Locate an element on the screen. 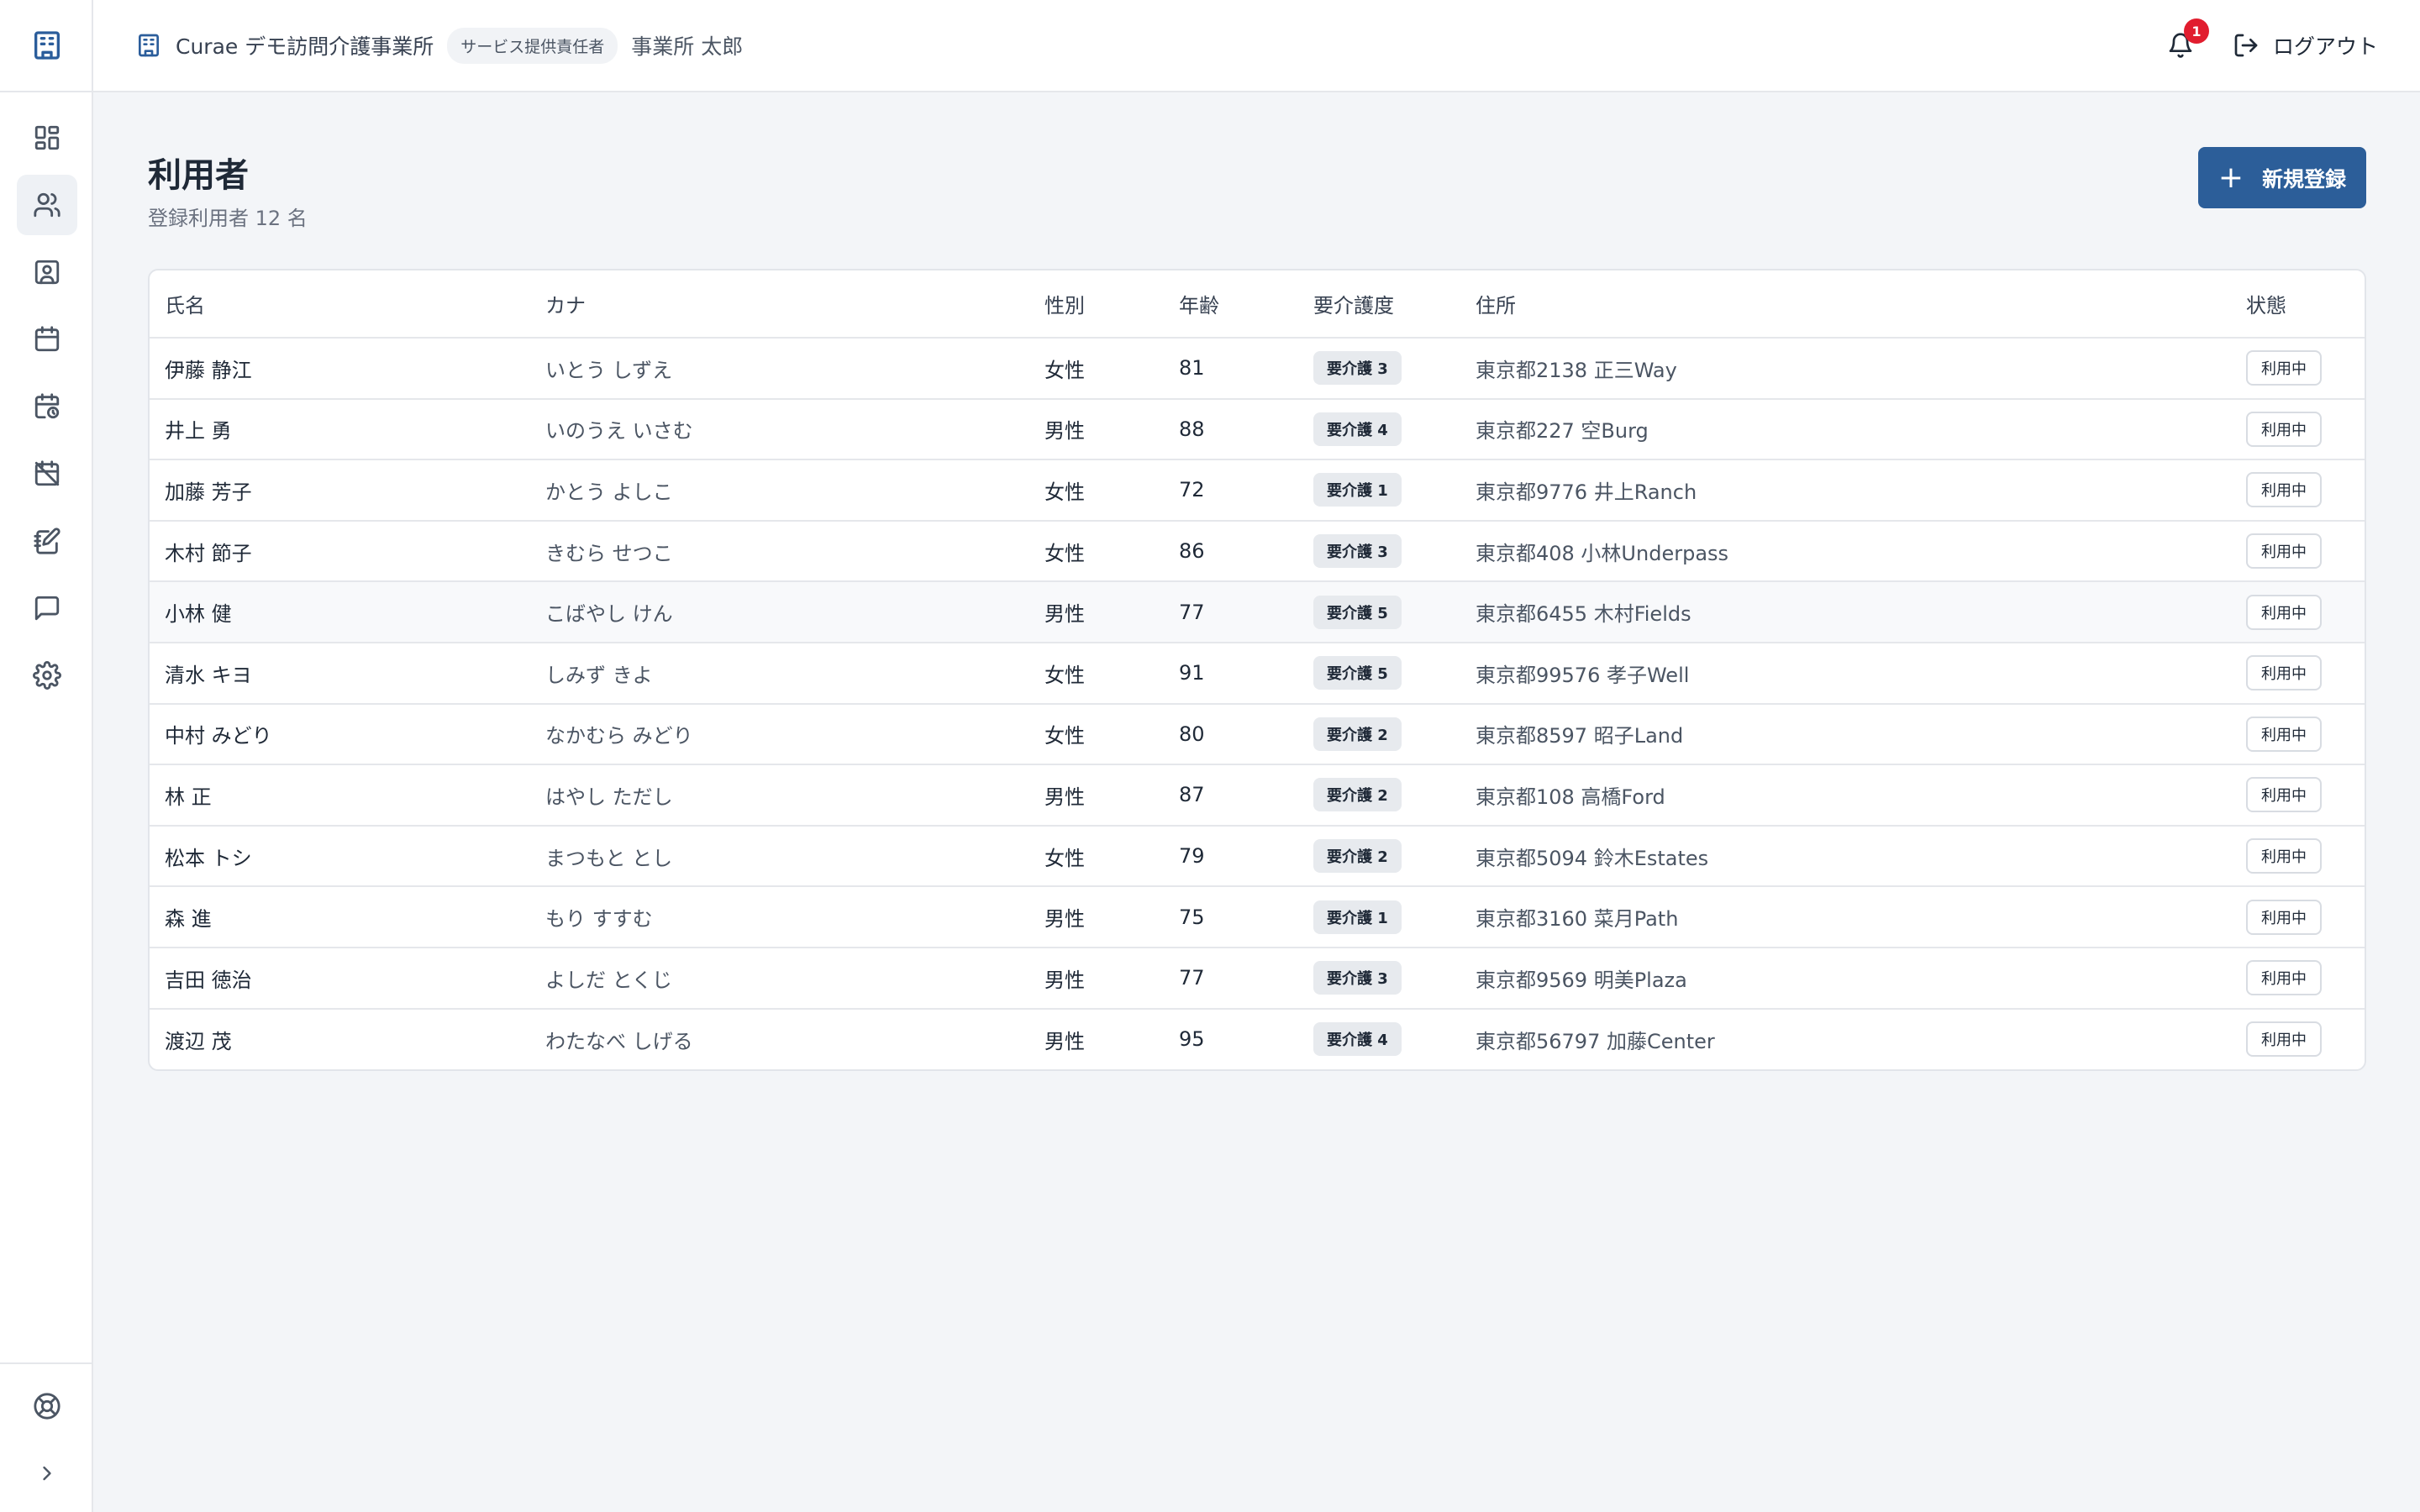 The image size is (2420, 1512). care-level-badge: 要介護 2 is located at coordinates (1357, 734).